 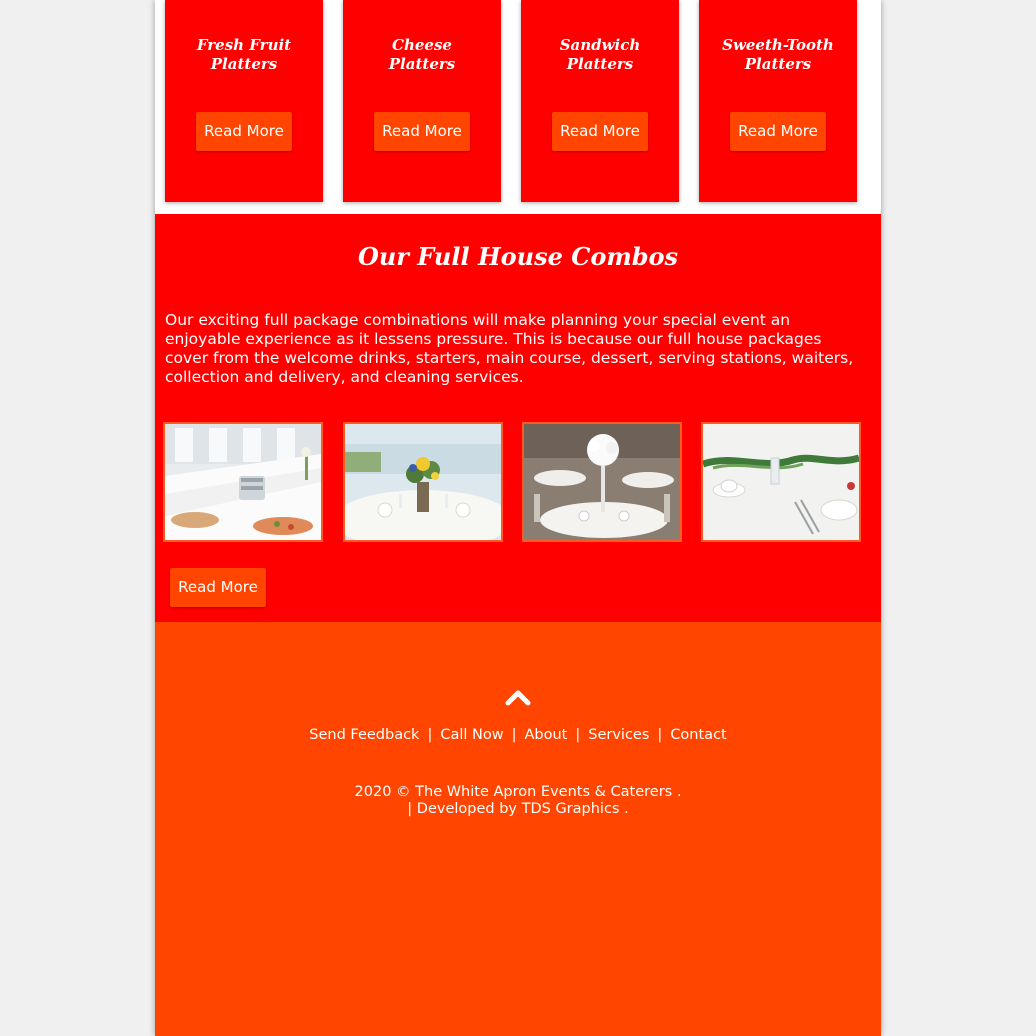 What do you see at coordinates (243, 482) in the screenshot?
I see `buffet-table-photo` at bounding box center [243, 482].